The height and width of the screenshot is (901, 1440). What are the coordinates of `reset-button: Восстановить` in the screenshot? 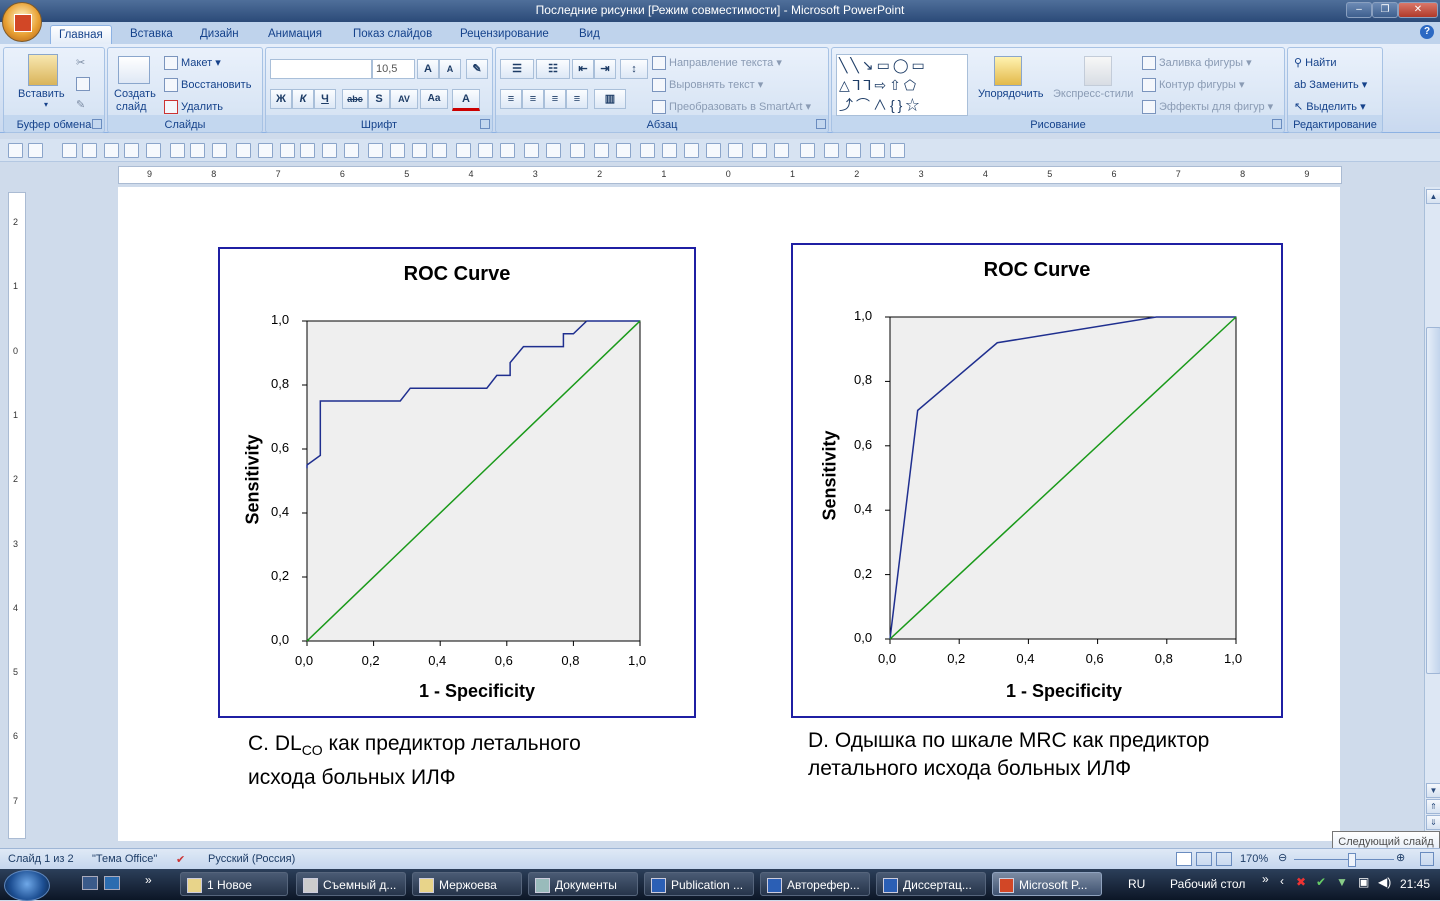 It's located at (207, 85).